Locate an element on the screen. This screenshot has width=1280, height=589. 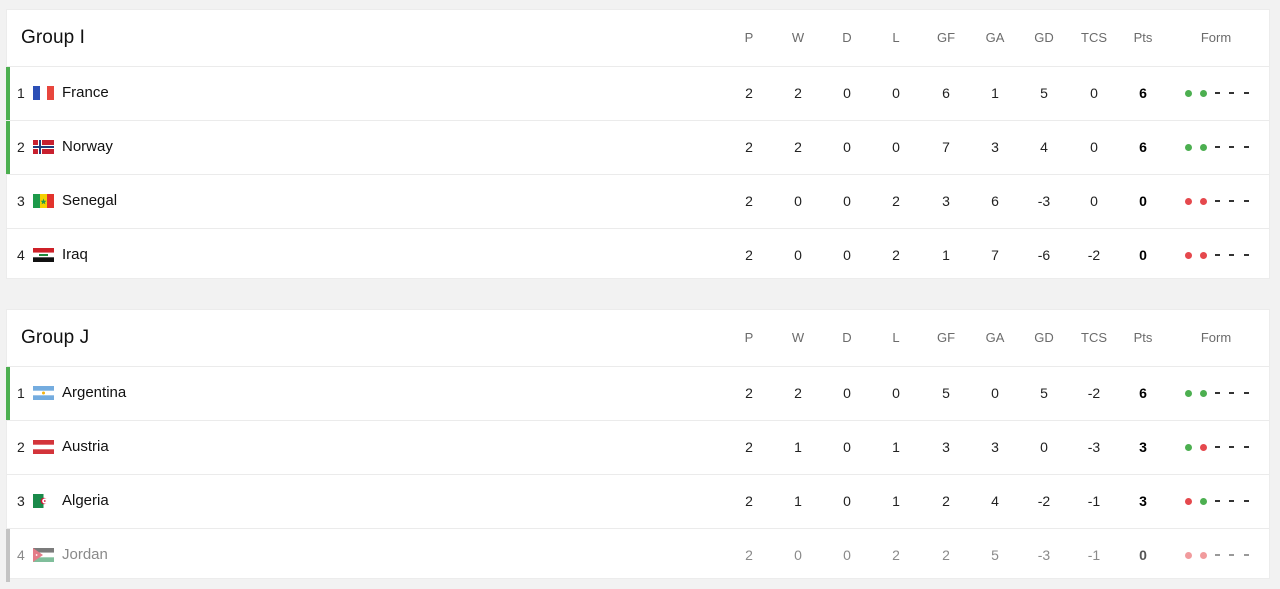
stat-l: 1 is located at coordinates (896, 447).